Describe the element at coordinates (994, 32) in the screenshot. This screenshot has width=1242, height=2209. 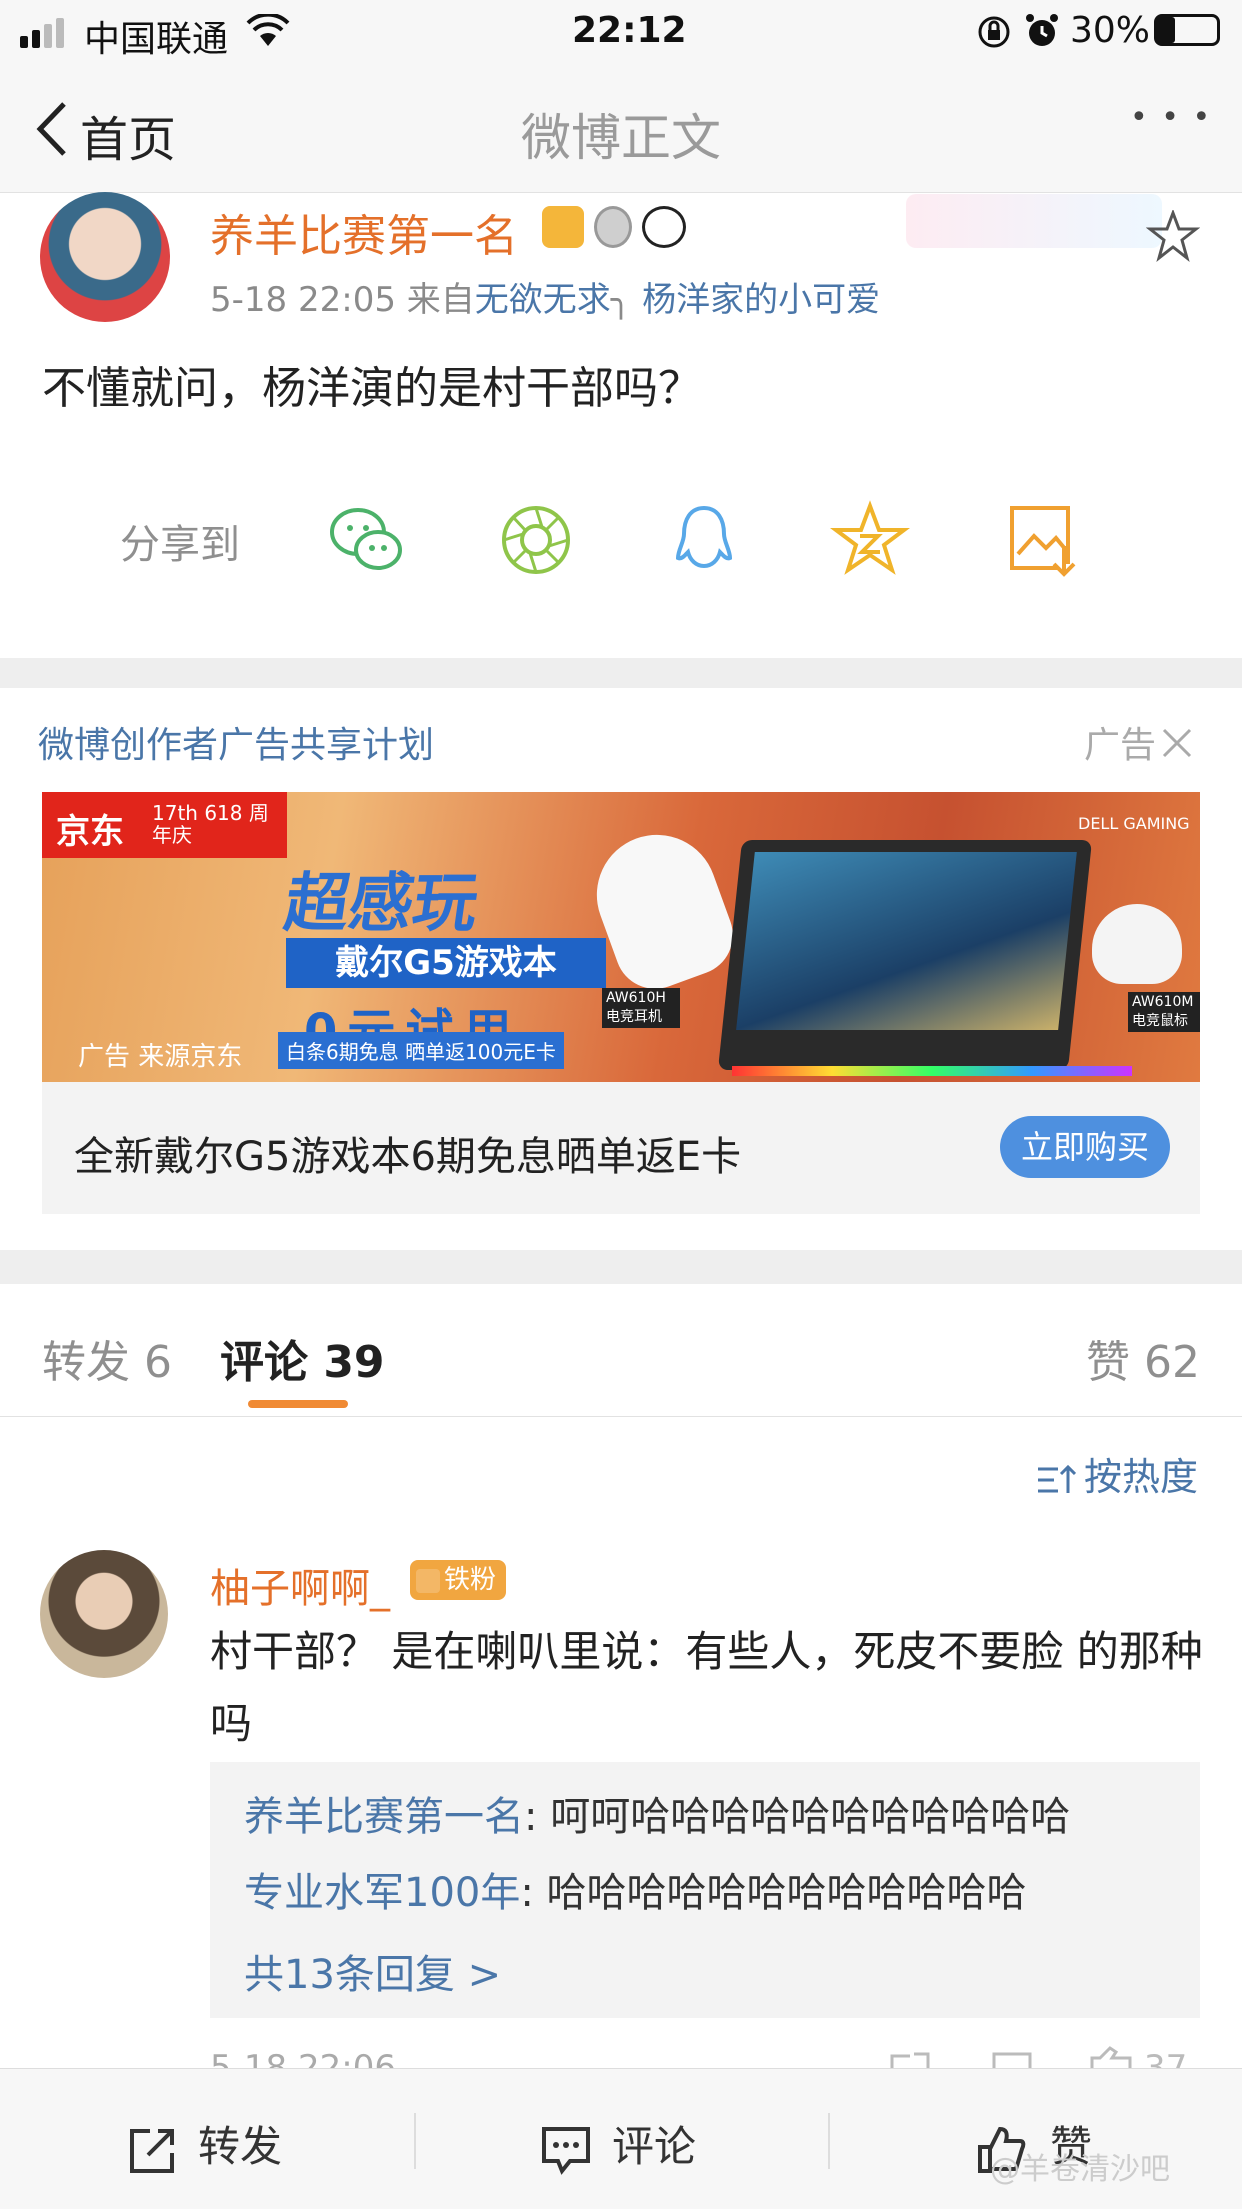
I see `rotation-lock-icon` at that location.